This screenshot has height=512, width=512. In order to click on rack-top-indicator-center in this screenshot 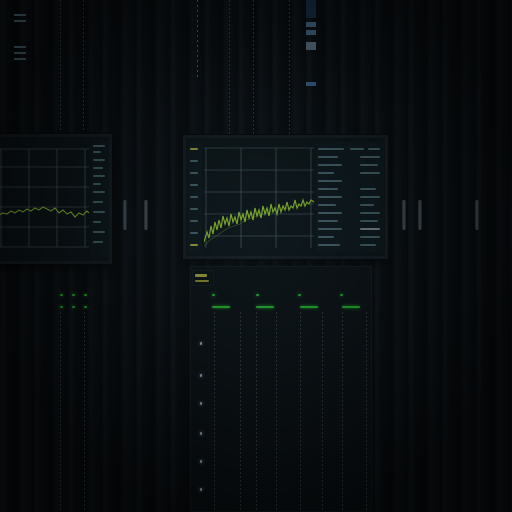, I will do `click(312, 50)`.